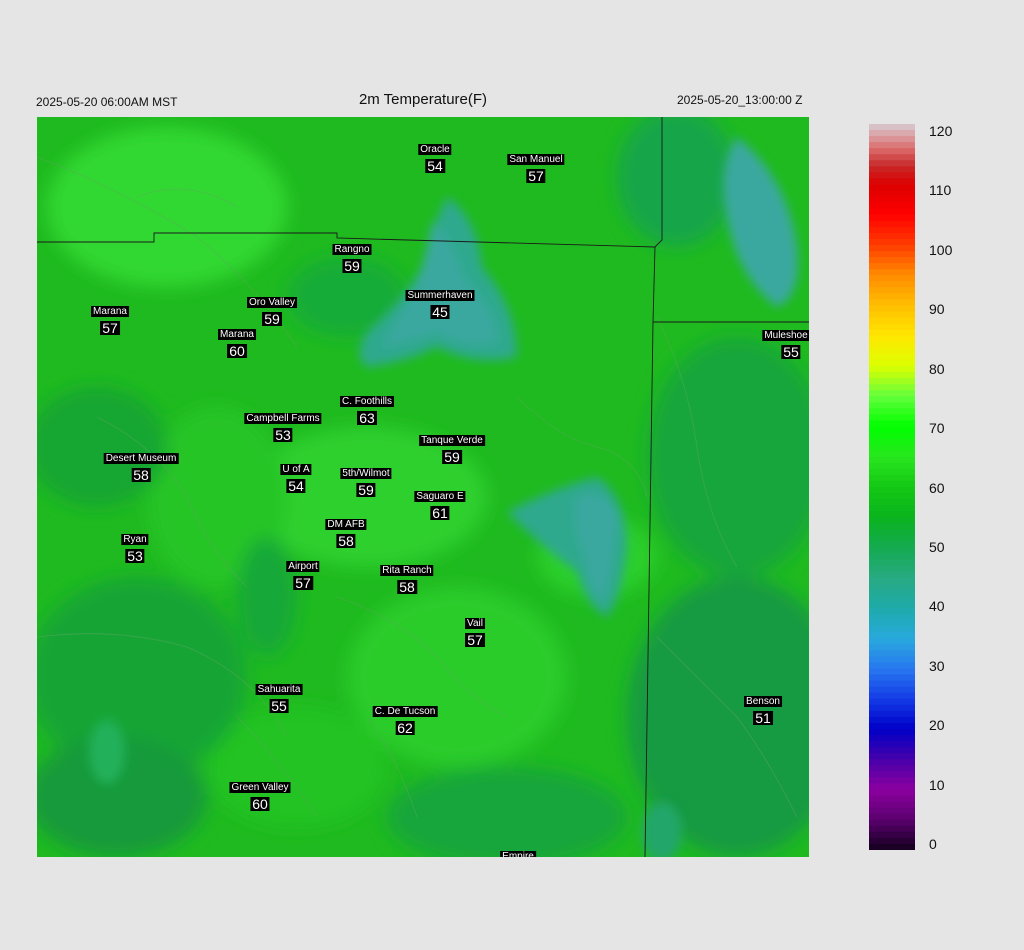 The width and height of the screenshot is (1024, 950). What do you see at coordinates (303, 573) in the screenshot?
I see `station-marker: Airport 57` at bounding box center [303, 573].